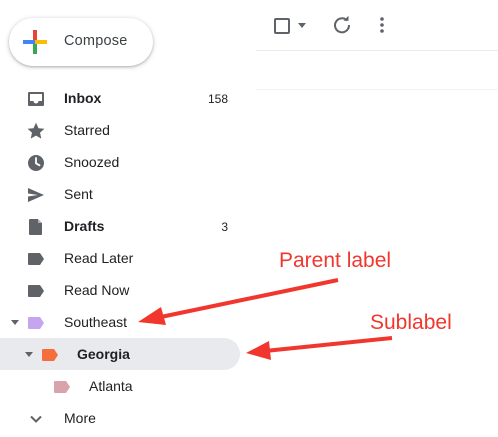  I want to click on nav-label-starred: Starred, so click(87, 130).